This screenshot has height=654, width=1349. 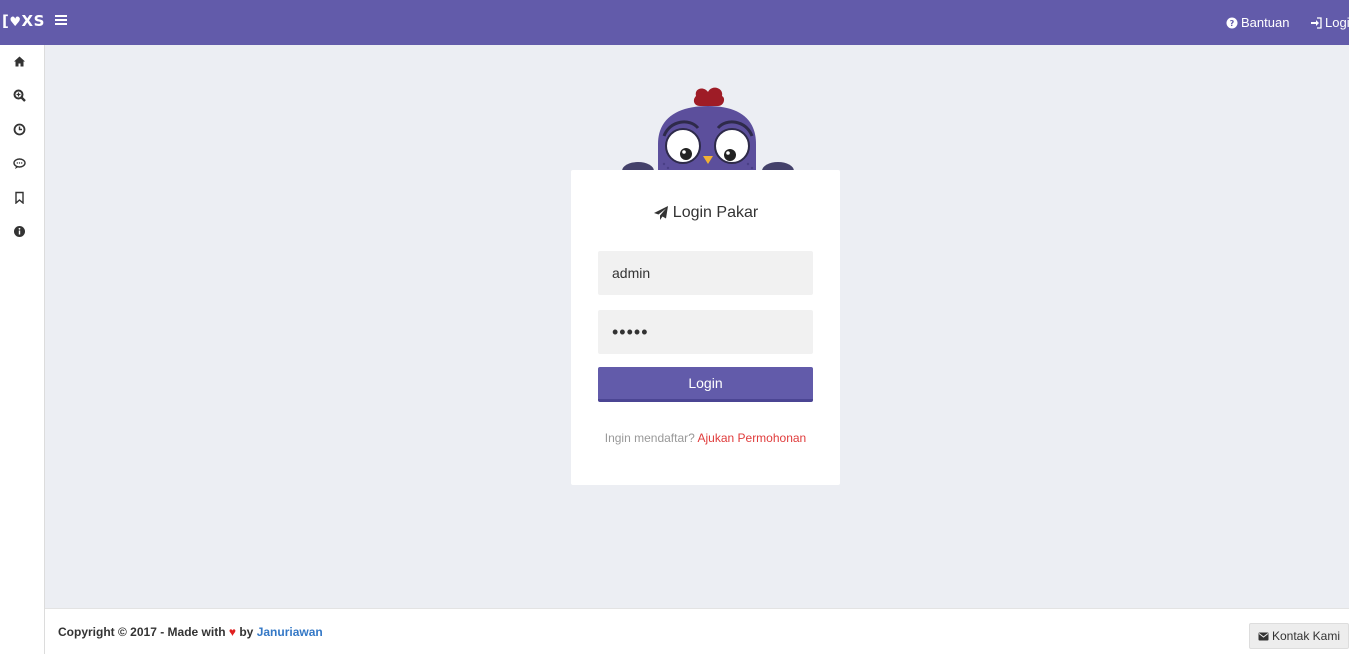 I want to click on contact-button: Kontak Kami, so click(x=1299, y=636).